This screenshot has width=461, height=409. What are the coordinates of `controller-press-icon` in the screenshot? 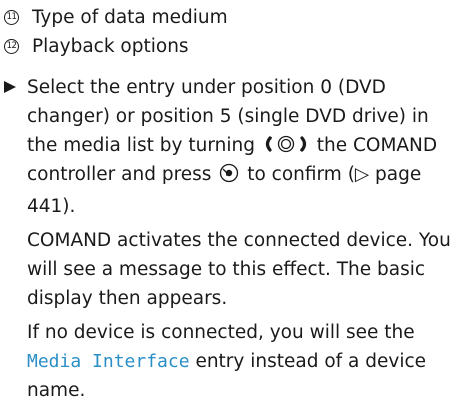 It's located at (229, 177).